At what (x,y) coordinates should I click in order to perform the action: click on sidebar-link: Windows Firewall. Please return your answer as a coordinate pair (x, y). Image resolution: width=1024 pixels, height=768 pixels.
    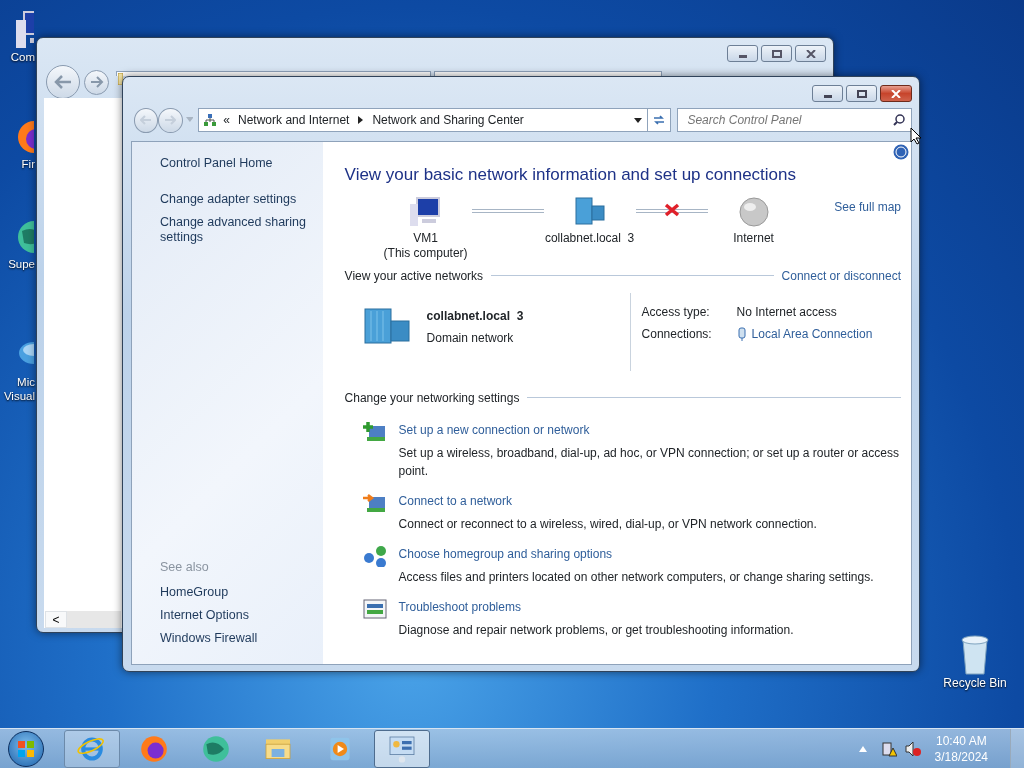
    Looking at the image, I should click on (236, 638).